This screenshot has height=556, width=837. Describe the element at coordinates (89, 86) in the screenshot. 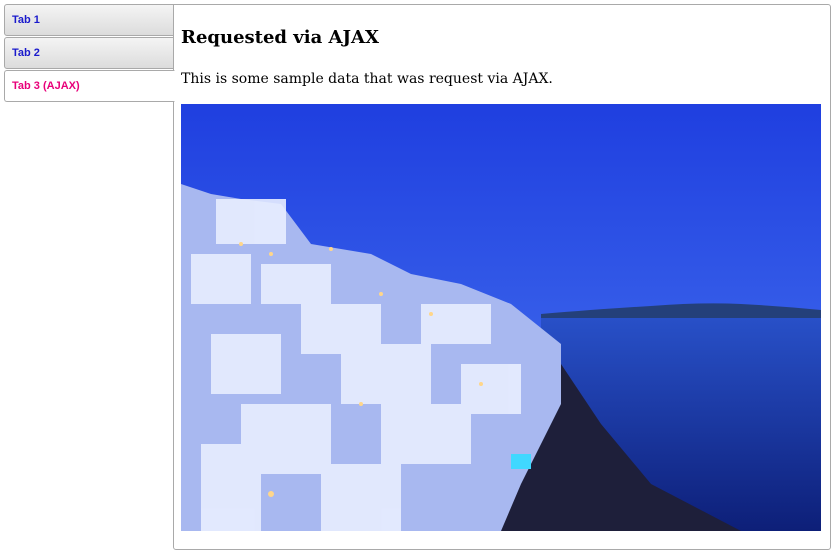

I see `tab-3-ajax: Tab 3 (AJAX)` at that location.